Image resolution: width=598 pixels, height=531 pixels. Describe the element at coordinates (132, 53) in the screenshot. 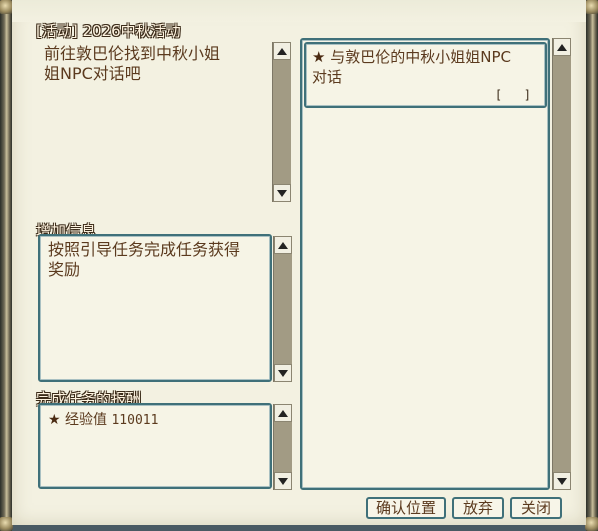

I see `quest-description-line: 前往敦巴伦找到中秋小姐` at that location.